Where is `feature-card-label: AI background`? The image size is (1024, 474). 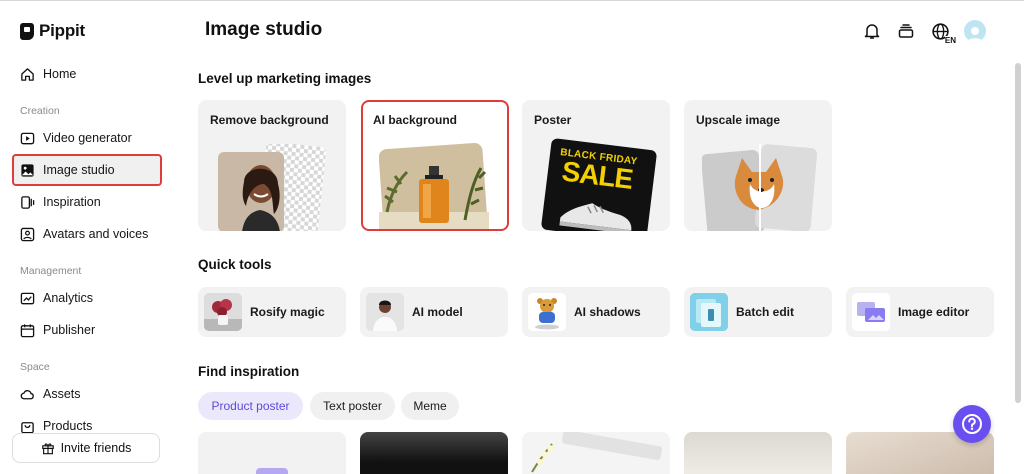
feature-card-label: AI background is located at coordinates (415, 120).